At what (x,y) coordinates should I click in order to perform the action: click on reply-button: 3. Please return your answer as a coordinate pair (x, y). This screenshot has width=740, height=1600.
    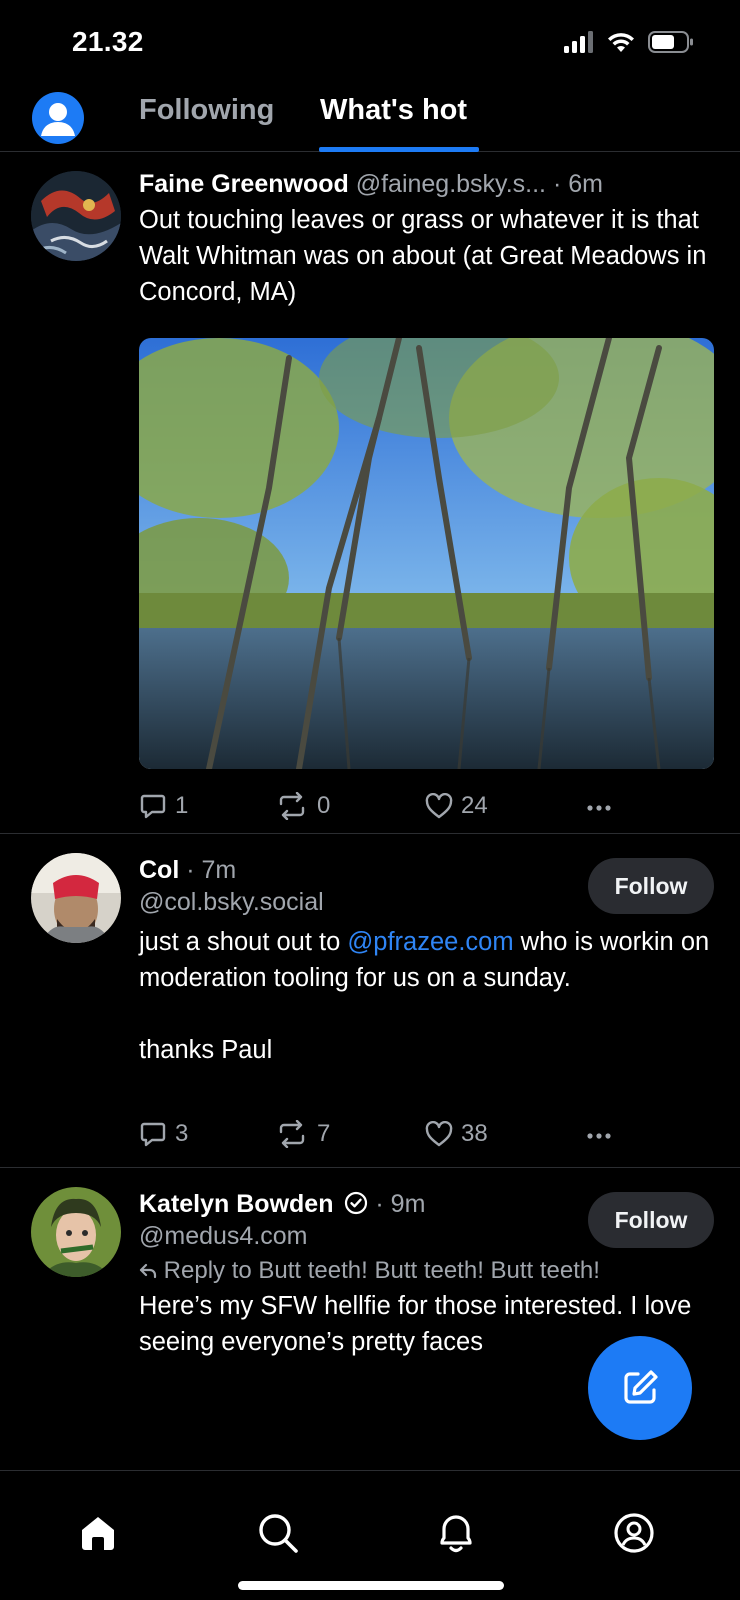
    Looking at the image, I should click on (163, 1134).